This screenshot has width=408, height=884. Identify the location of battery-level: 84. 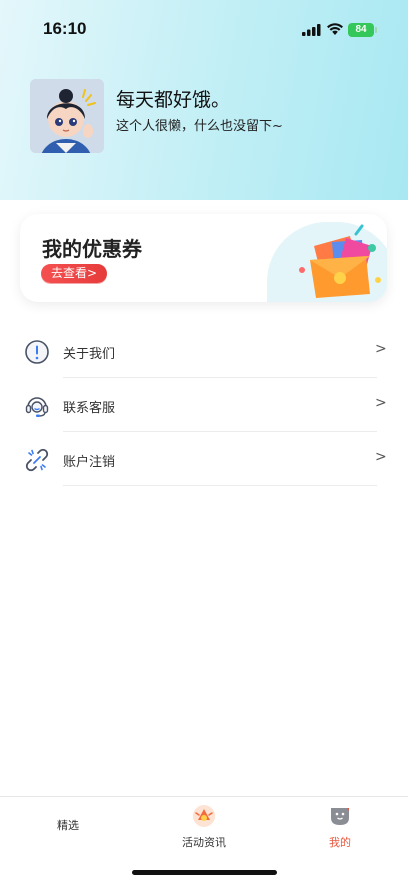
(361, 29).